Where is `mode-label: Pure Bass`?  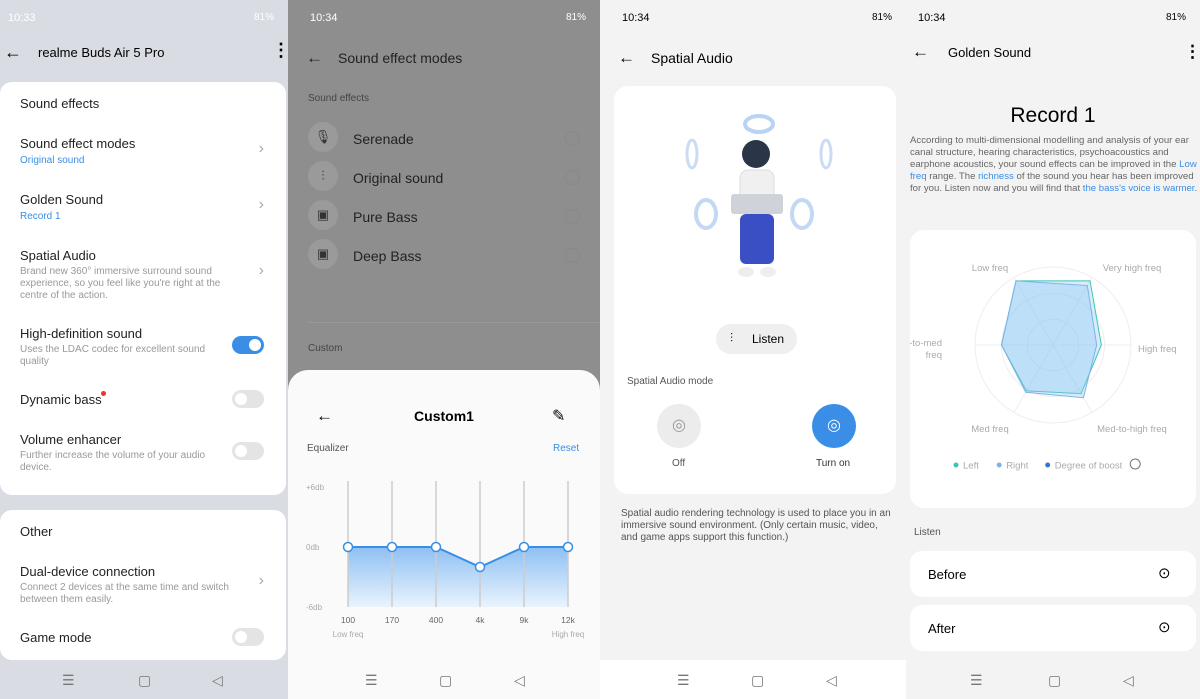 mode-label: Pure Bass is located at coordinates (385, 217).